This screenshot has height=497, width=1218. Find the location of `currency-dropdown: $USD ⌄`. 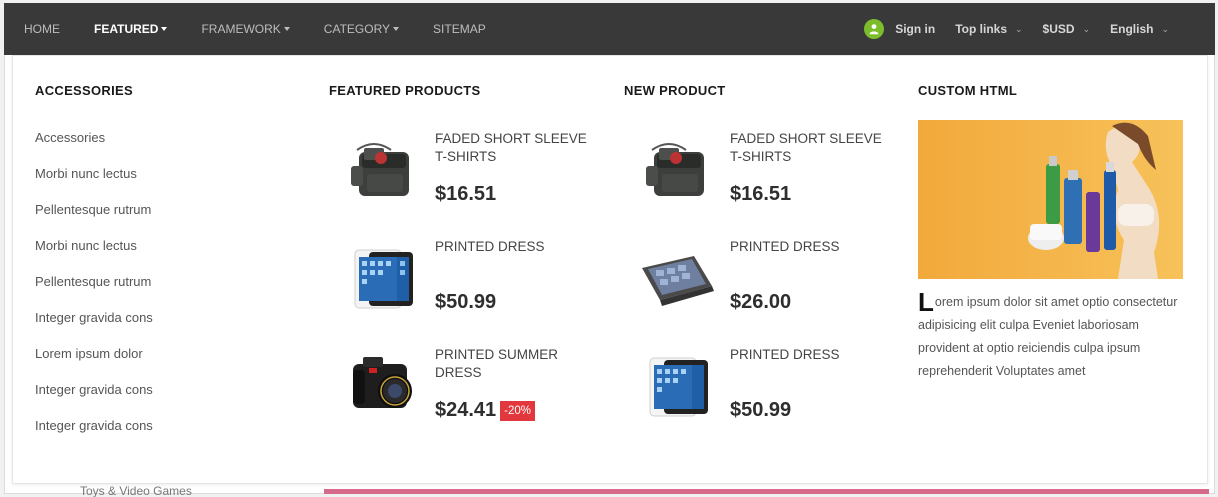

currency-dropdown: $USD ⌄ is located at coordinates (1067, 29).